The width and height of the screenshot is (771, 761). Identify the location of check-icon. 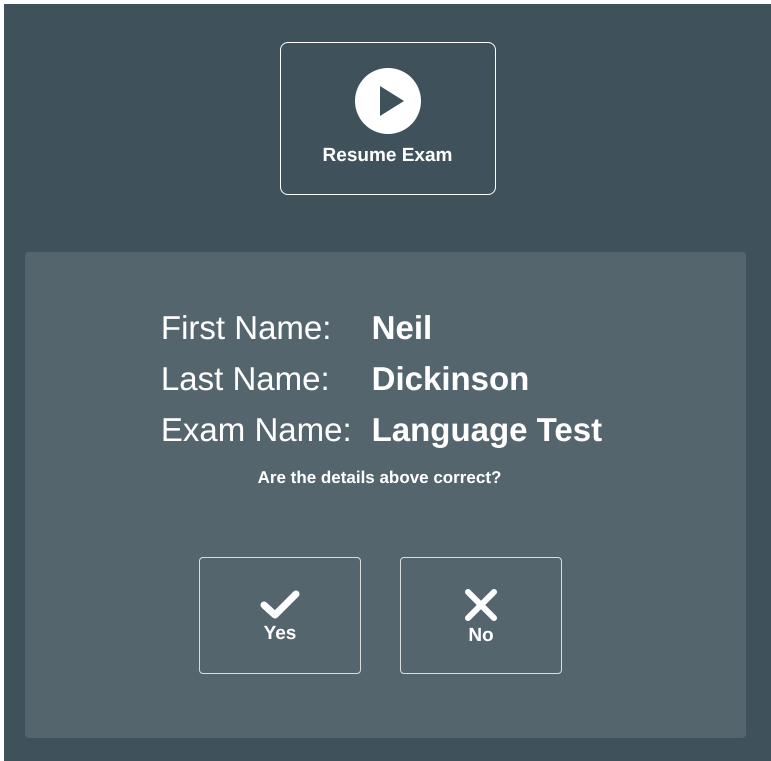
(280, 605).